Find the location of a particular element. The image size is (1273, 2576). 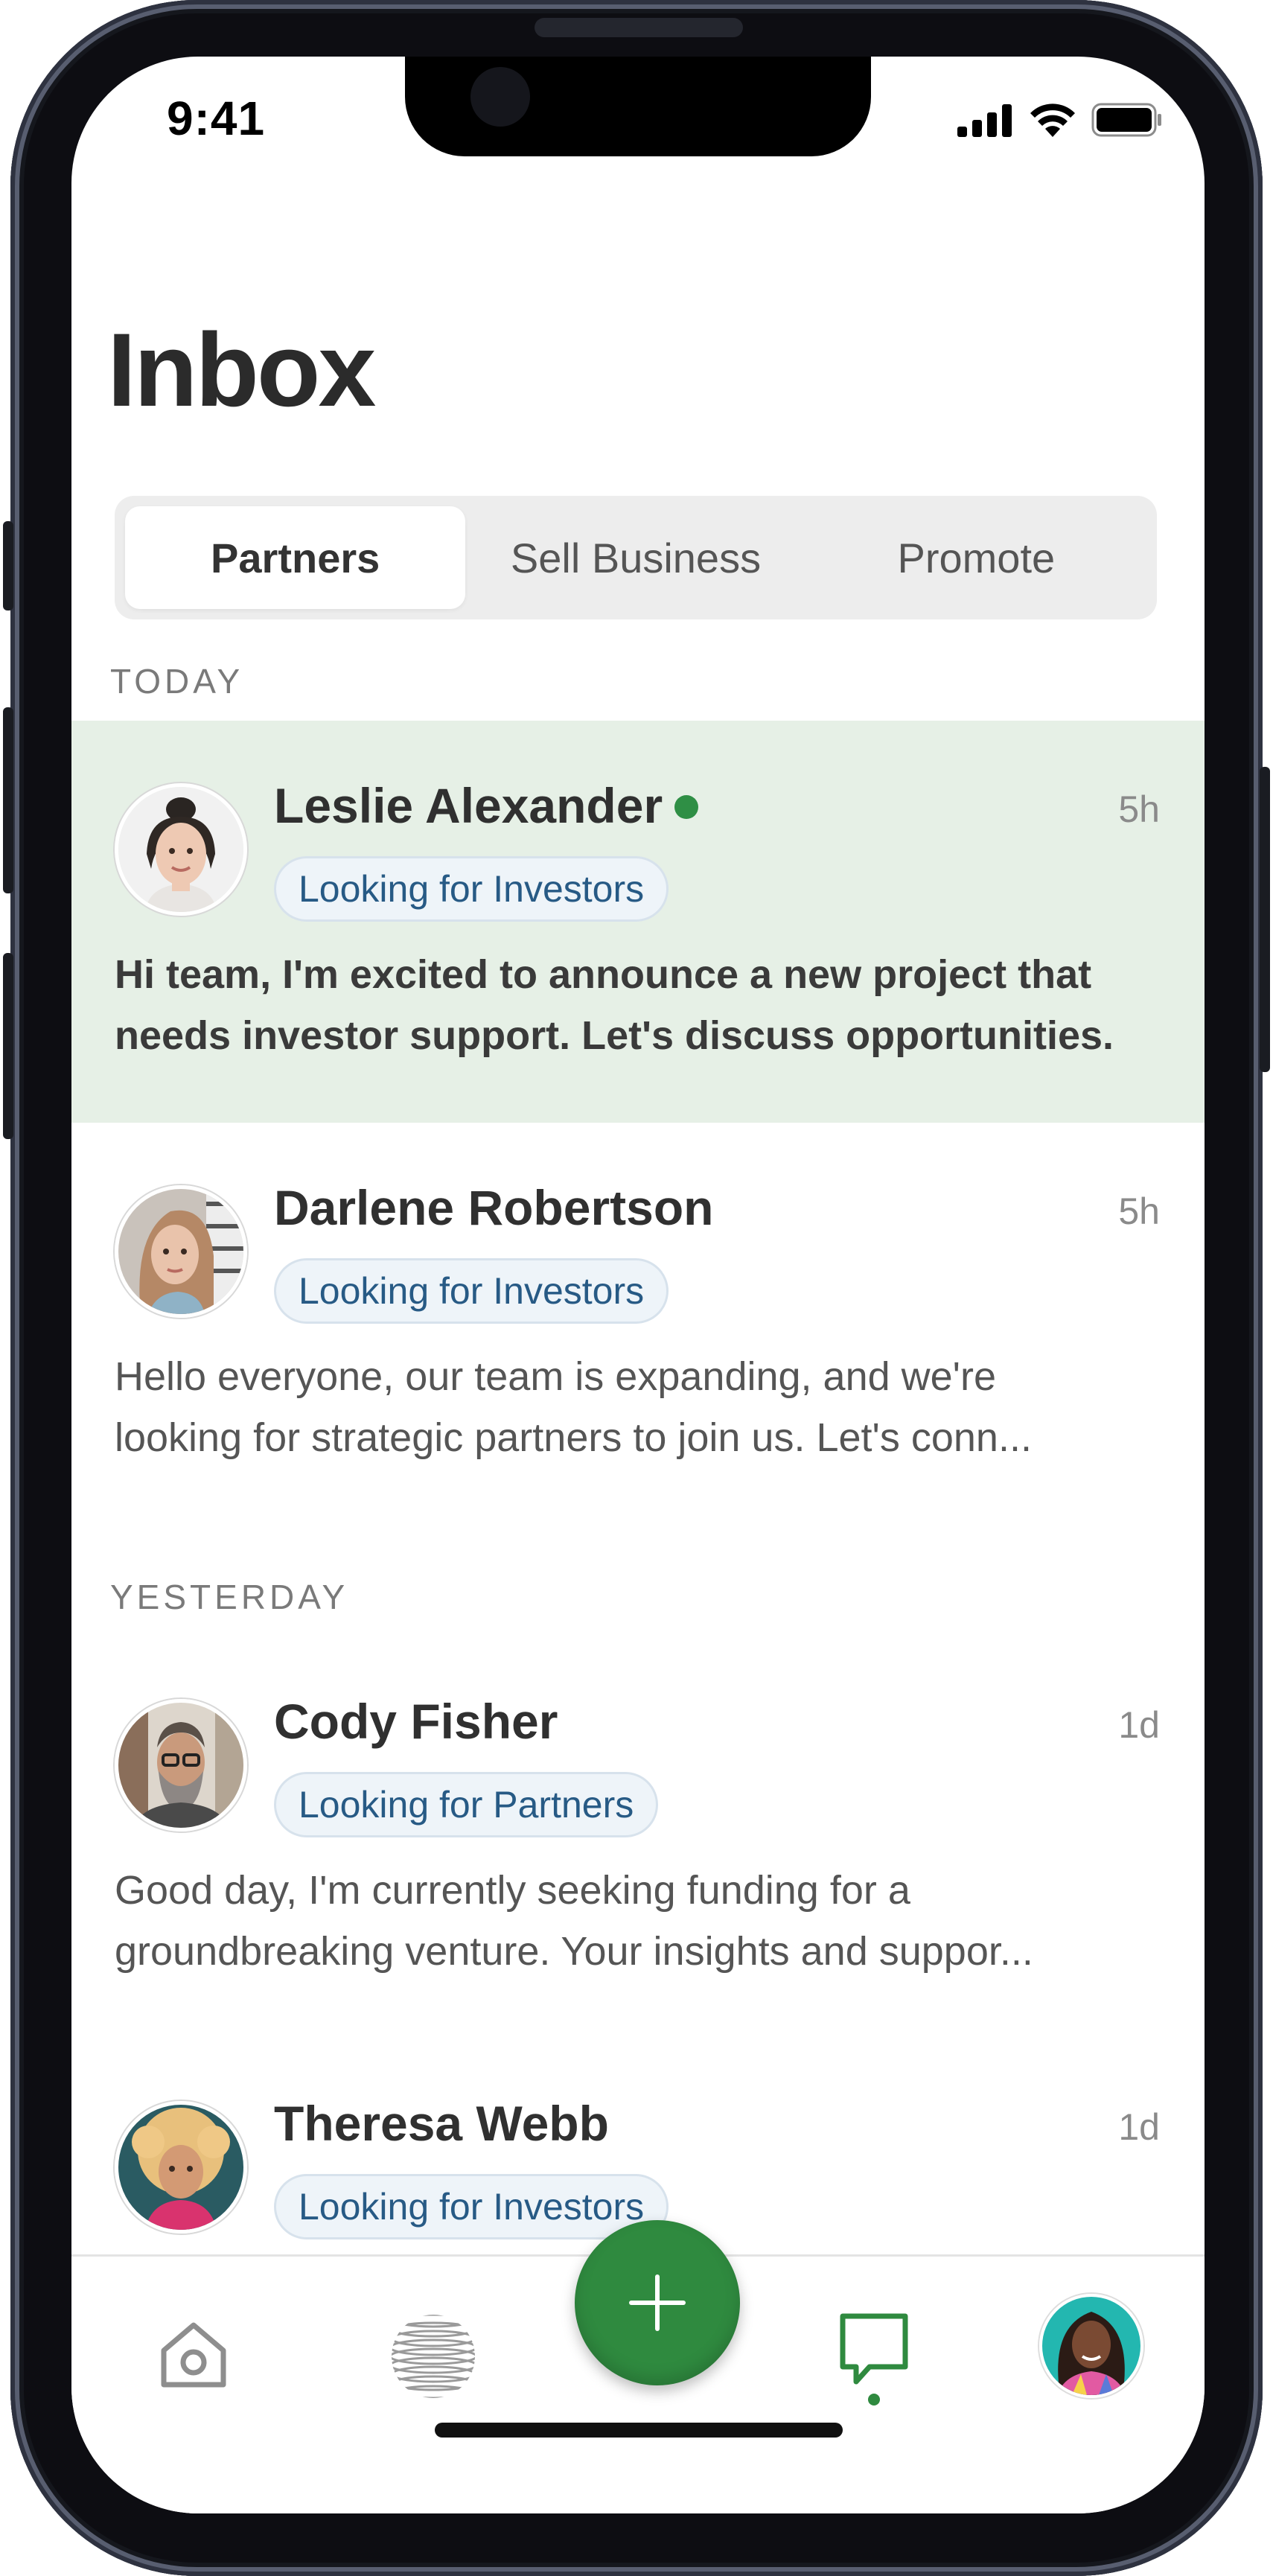

new-message-button is located at coordinates (658, 2302).